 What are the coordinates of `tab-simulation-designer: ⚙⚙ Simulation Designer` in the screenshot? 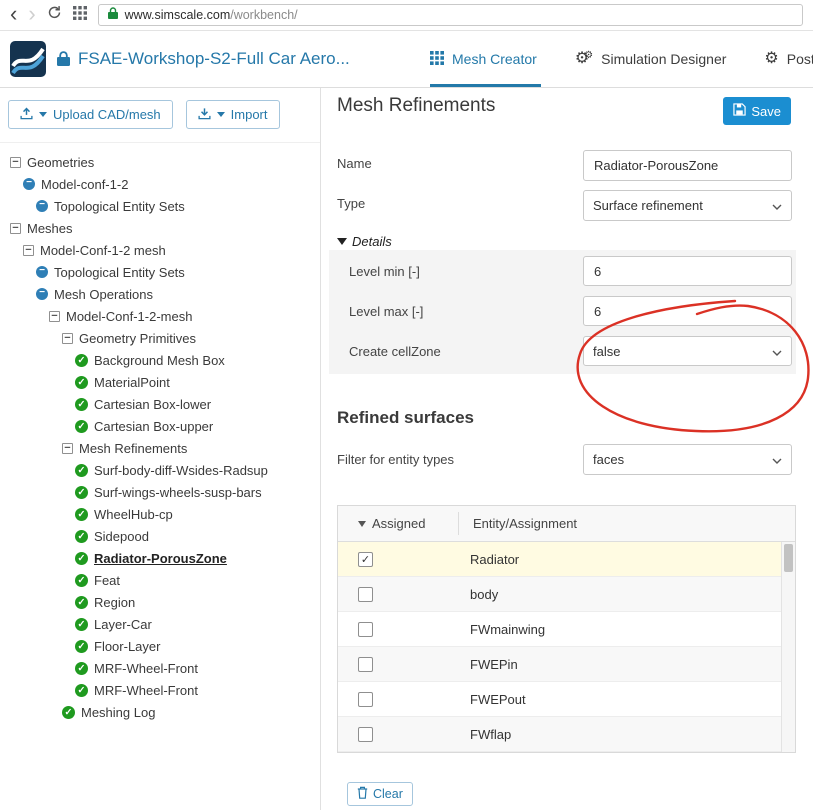 It's located at (651, 59).